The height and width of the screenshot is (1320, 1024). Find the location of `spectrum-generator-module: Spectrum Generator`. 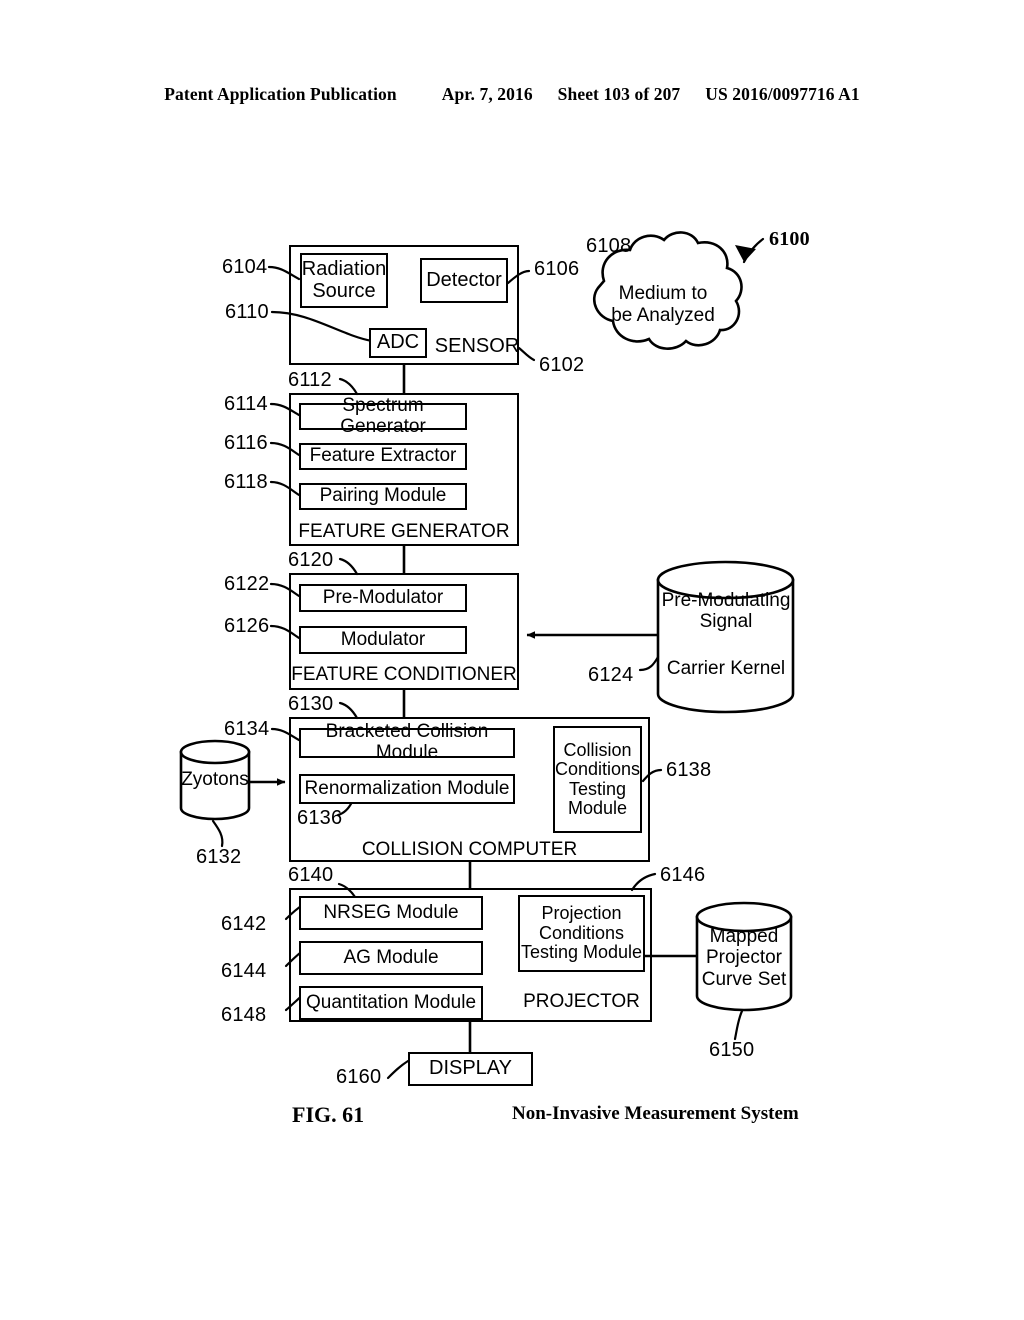

spectrum-generator-module: Spectrum Generator is located at coordinates (383, 415).